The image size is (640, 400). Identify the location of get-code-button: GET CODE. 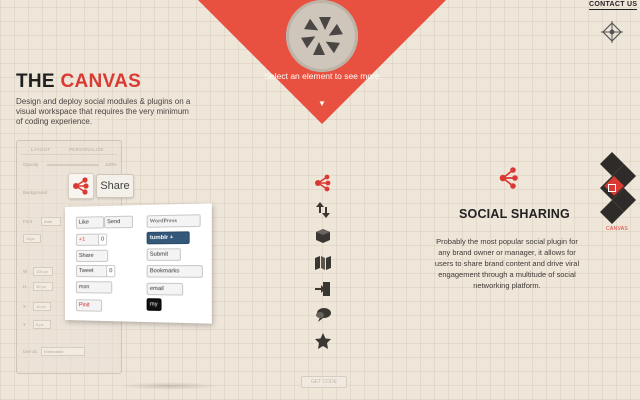
(324, 382).